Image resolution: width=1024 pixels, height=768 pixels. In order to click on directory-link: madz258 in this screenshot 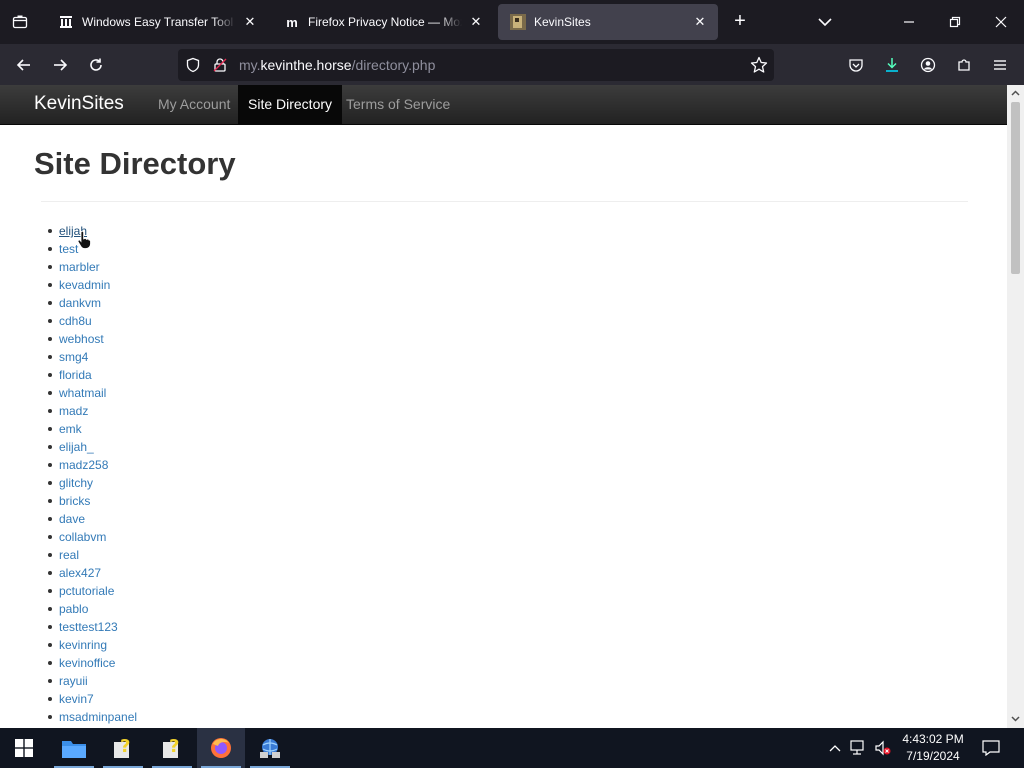, I will do `click(92, 465)`.